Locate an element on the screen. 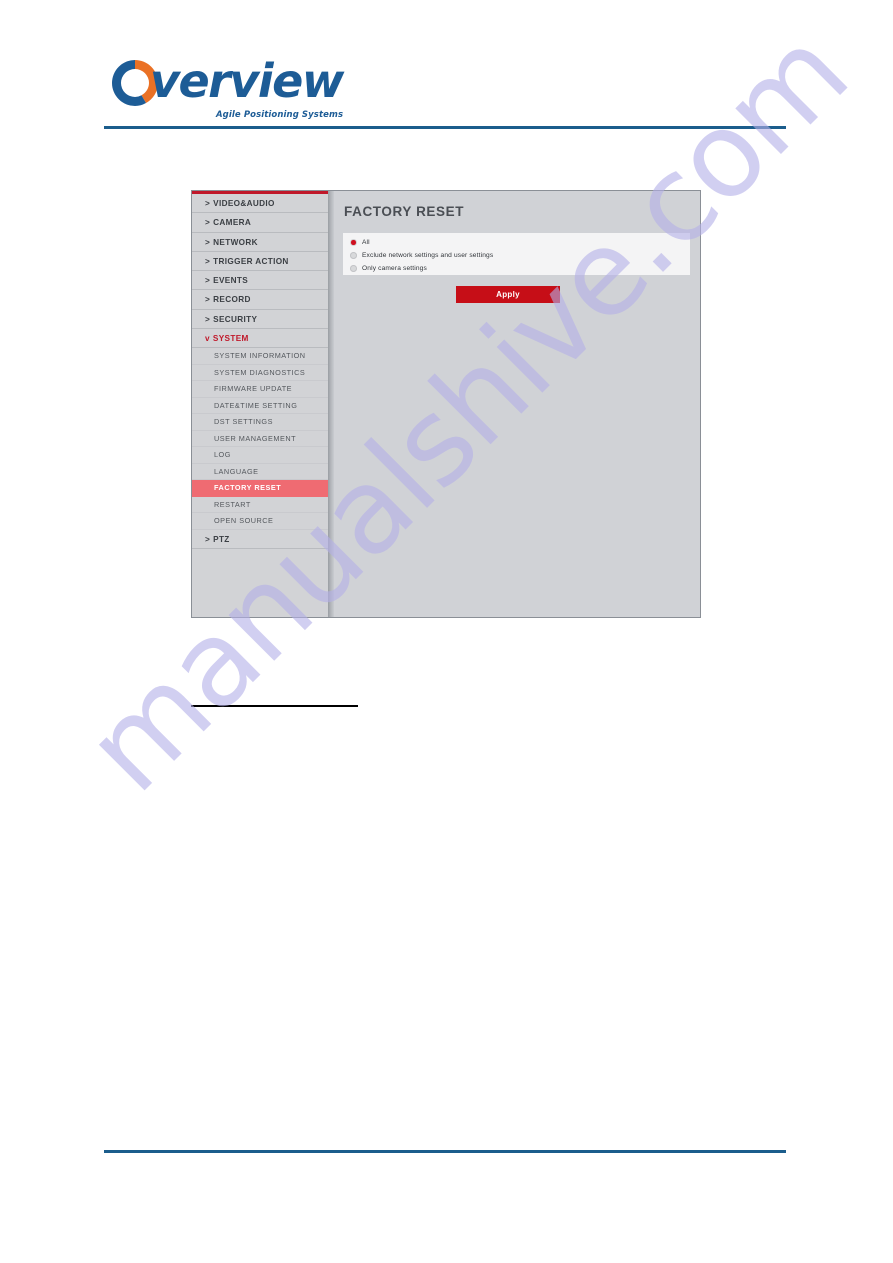 The height and width of the screenshot is (1263, 893). sidebar-subitem-label: SYSTEM INFORMATION is located at coordinates (260, 356).